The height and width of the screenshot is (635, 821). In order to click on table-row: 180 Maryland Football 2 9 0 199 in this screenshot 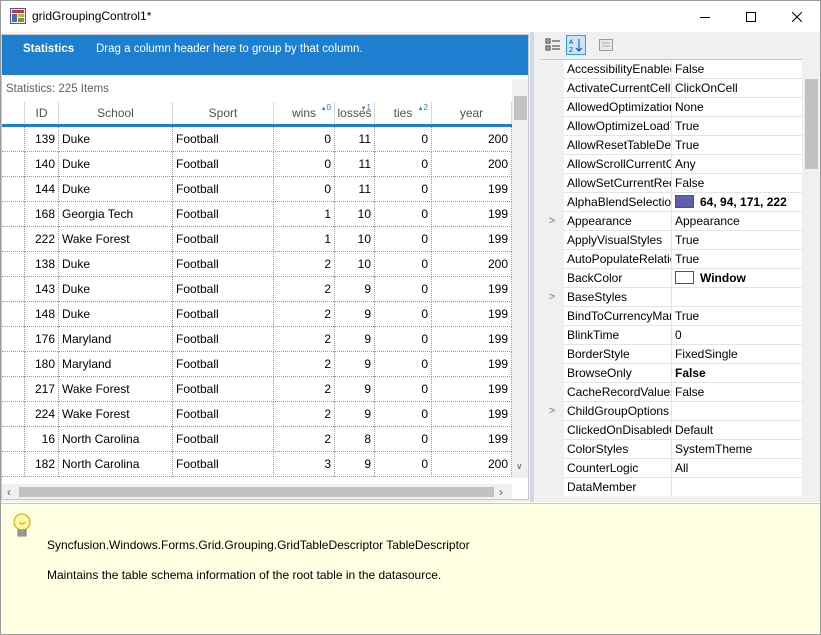, I will do `click(257, 364)`.